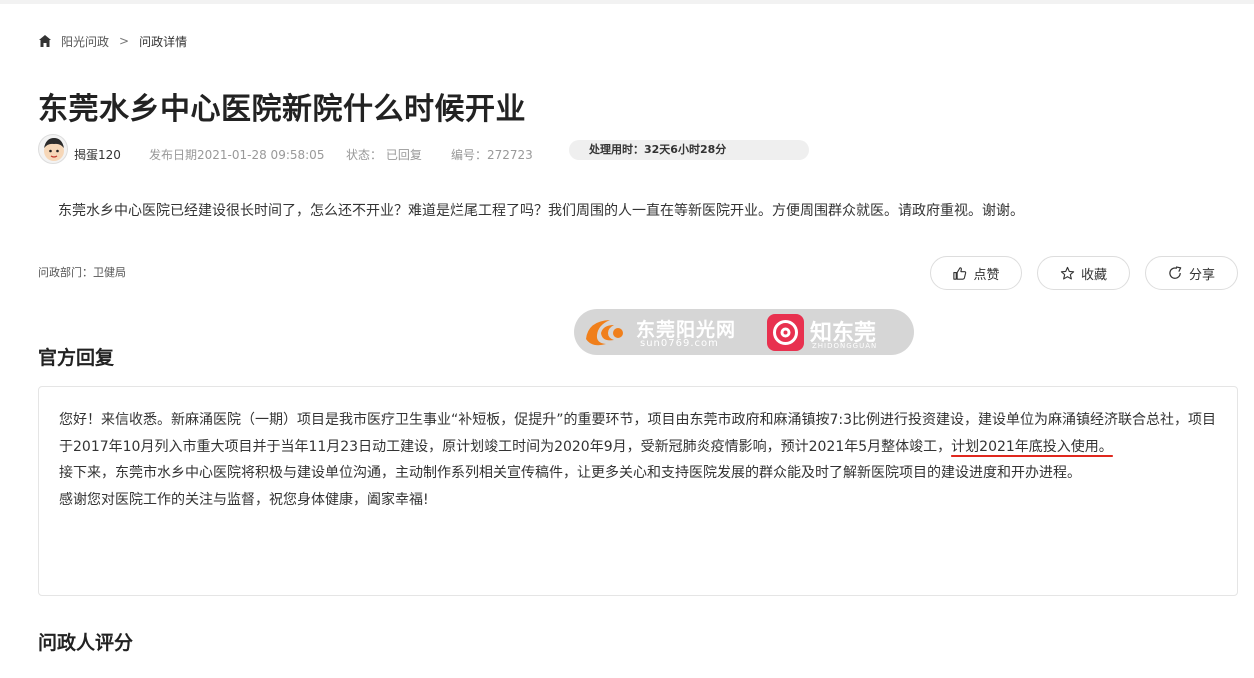 The height and width of the screenshot is (678, 1254). What do you see at coordinates (845, 346) in the screenshot?
I see `watermark-right-sub: ZHIDONGGUAN` at bounding box center [845, 346].